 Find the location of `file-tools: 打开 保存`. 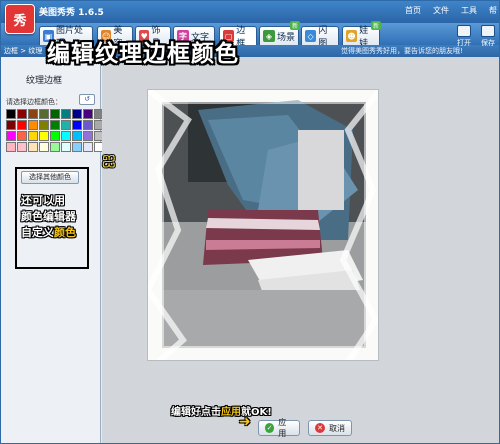

file-tools: 打开 保存 is located at coordinates (476, 36).